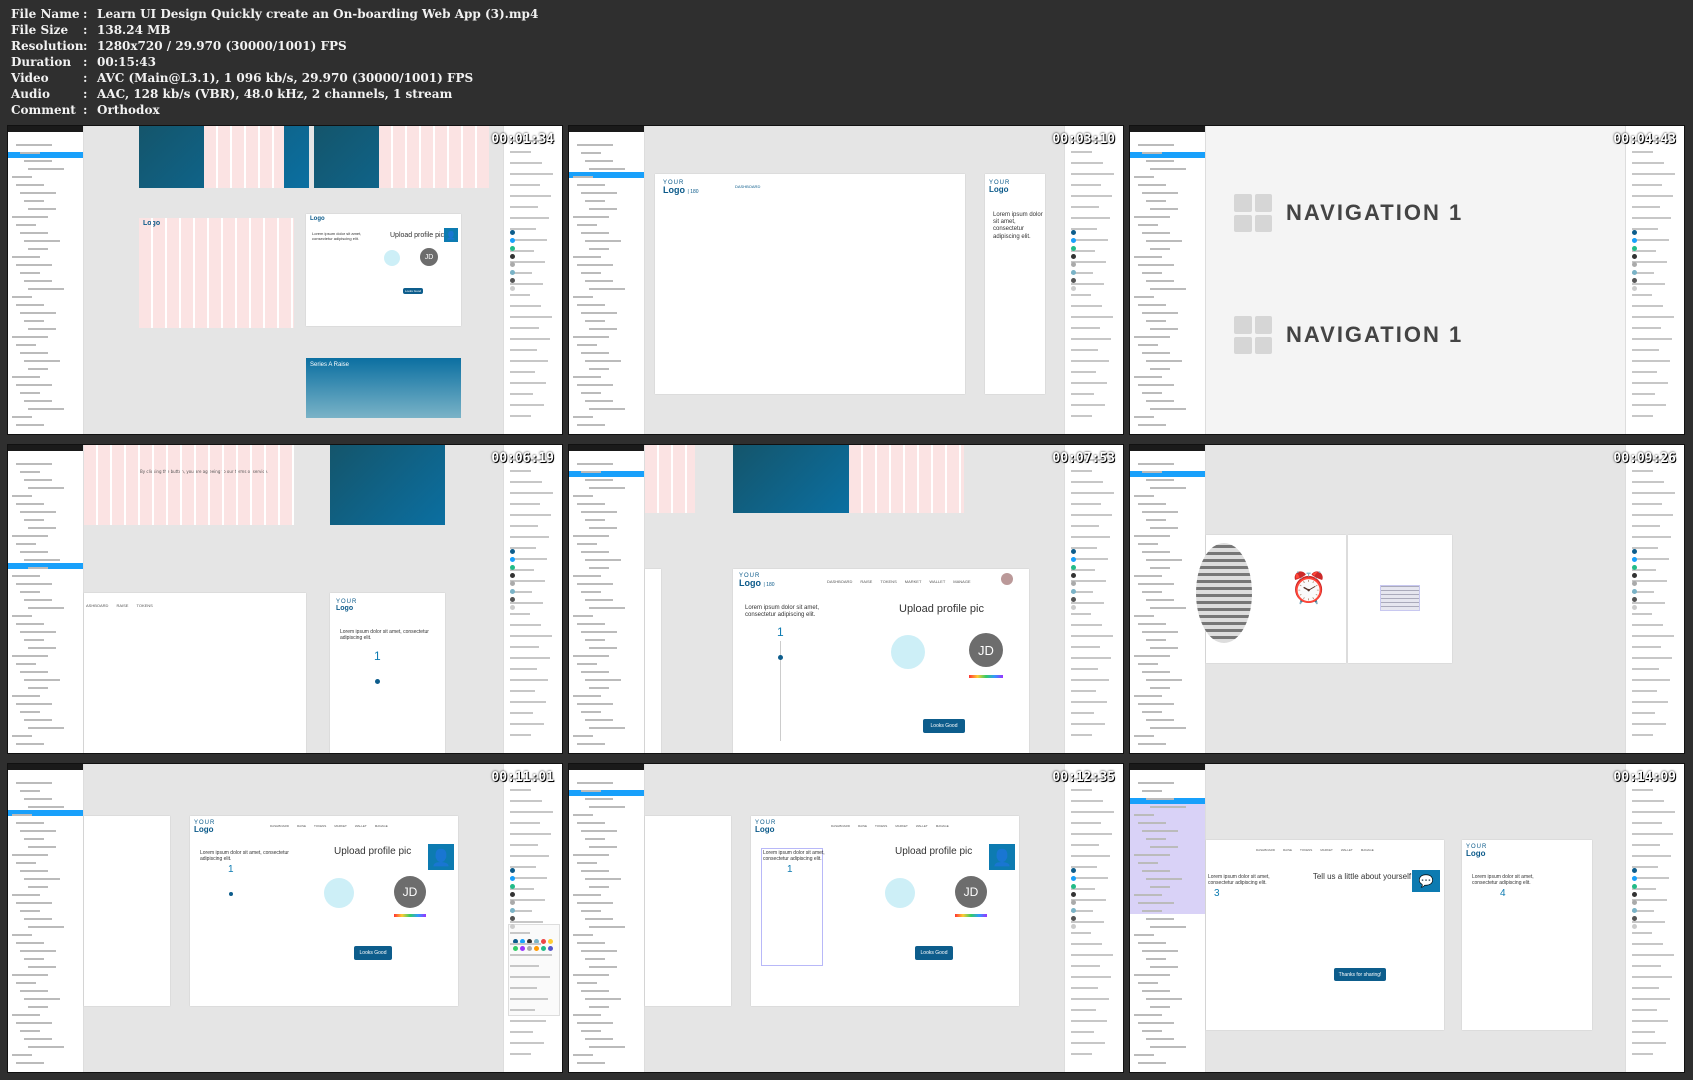 This screenshot has height=1080, width=1693. I want to click on dashboard-tab: DASHBOARD, so click(748, 186).